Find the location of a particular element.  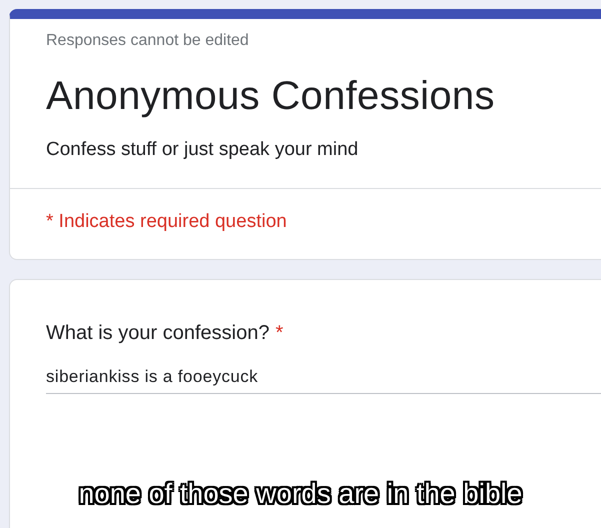

answer-field: siberiankiss is a fooeycuck is located at coordinates (323, 380).